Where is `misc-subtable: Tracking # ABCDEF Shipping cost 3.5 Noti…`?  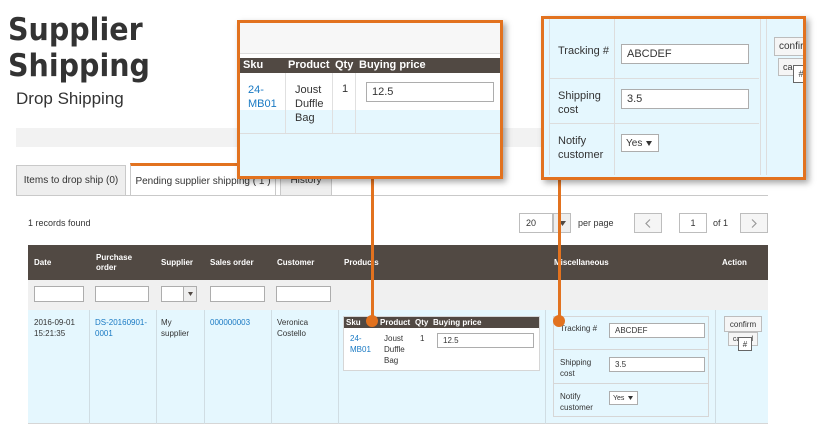
misc-subtable: Tracking # ABCDEF Shipping cost 3.5 Noti… is located at coordinates (631, 366).